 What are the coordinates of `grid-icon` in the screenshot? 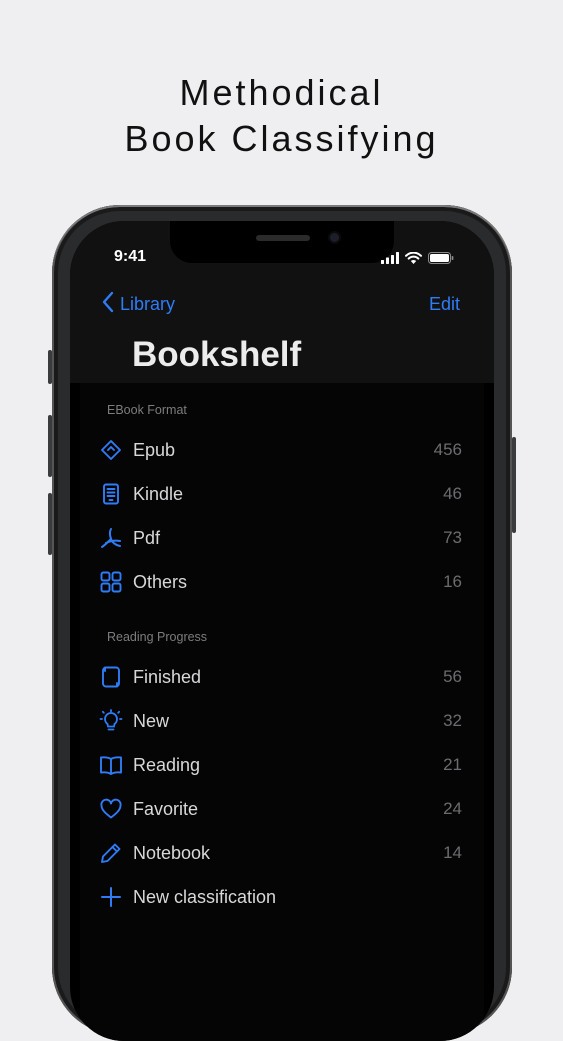 It's located at (111, 582).